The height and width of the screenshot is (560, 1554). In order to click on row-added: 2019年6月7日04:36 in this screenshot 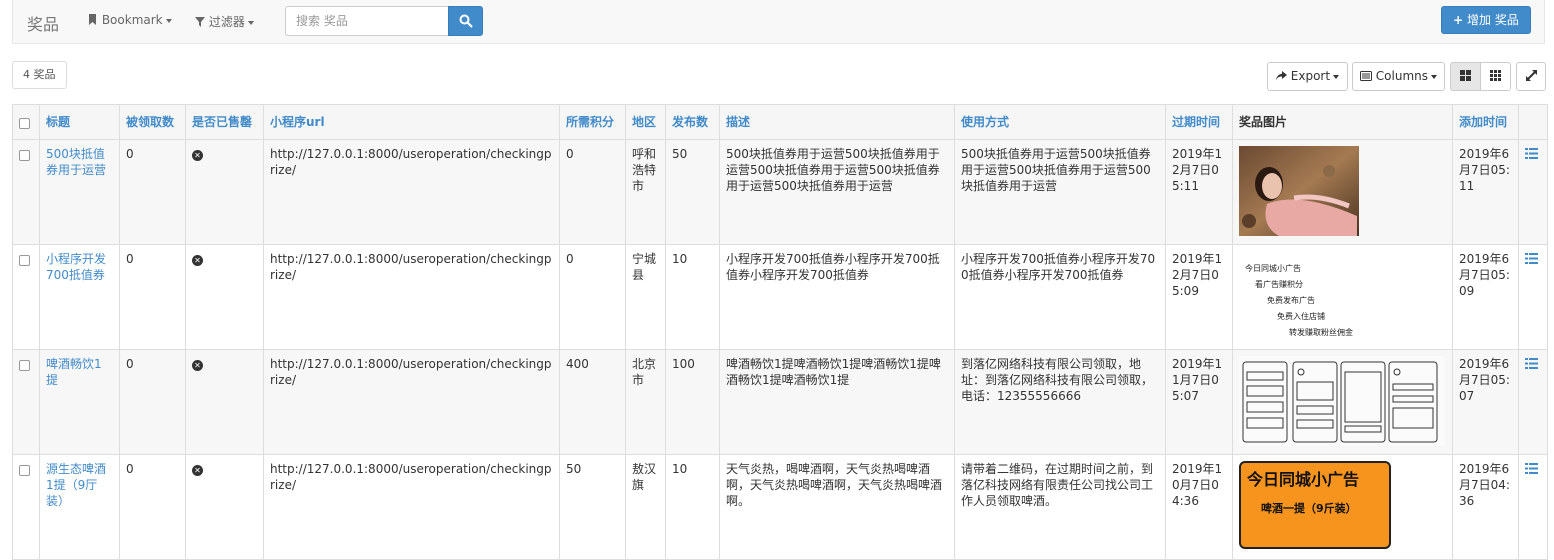, I will do `click(1485, 507)`.